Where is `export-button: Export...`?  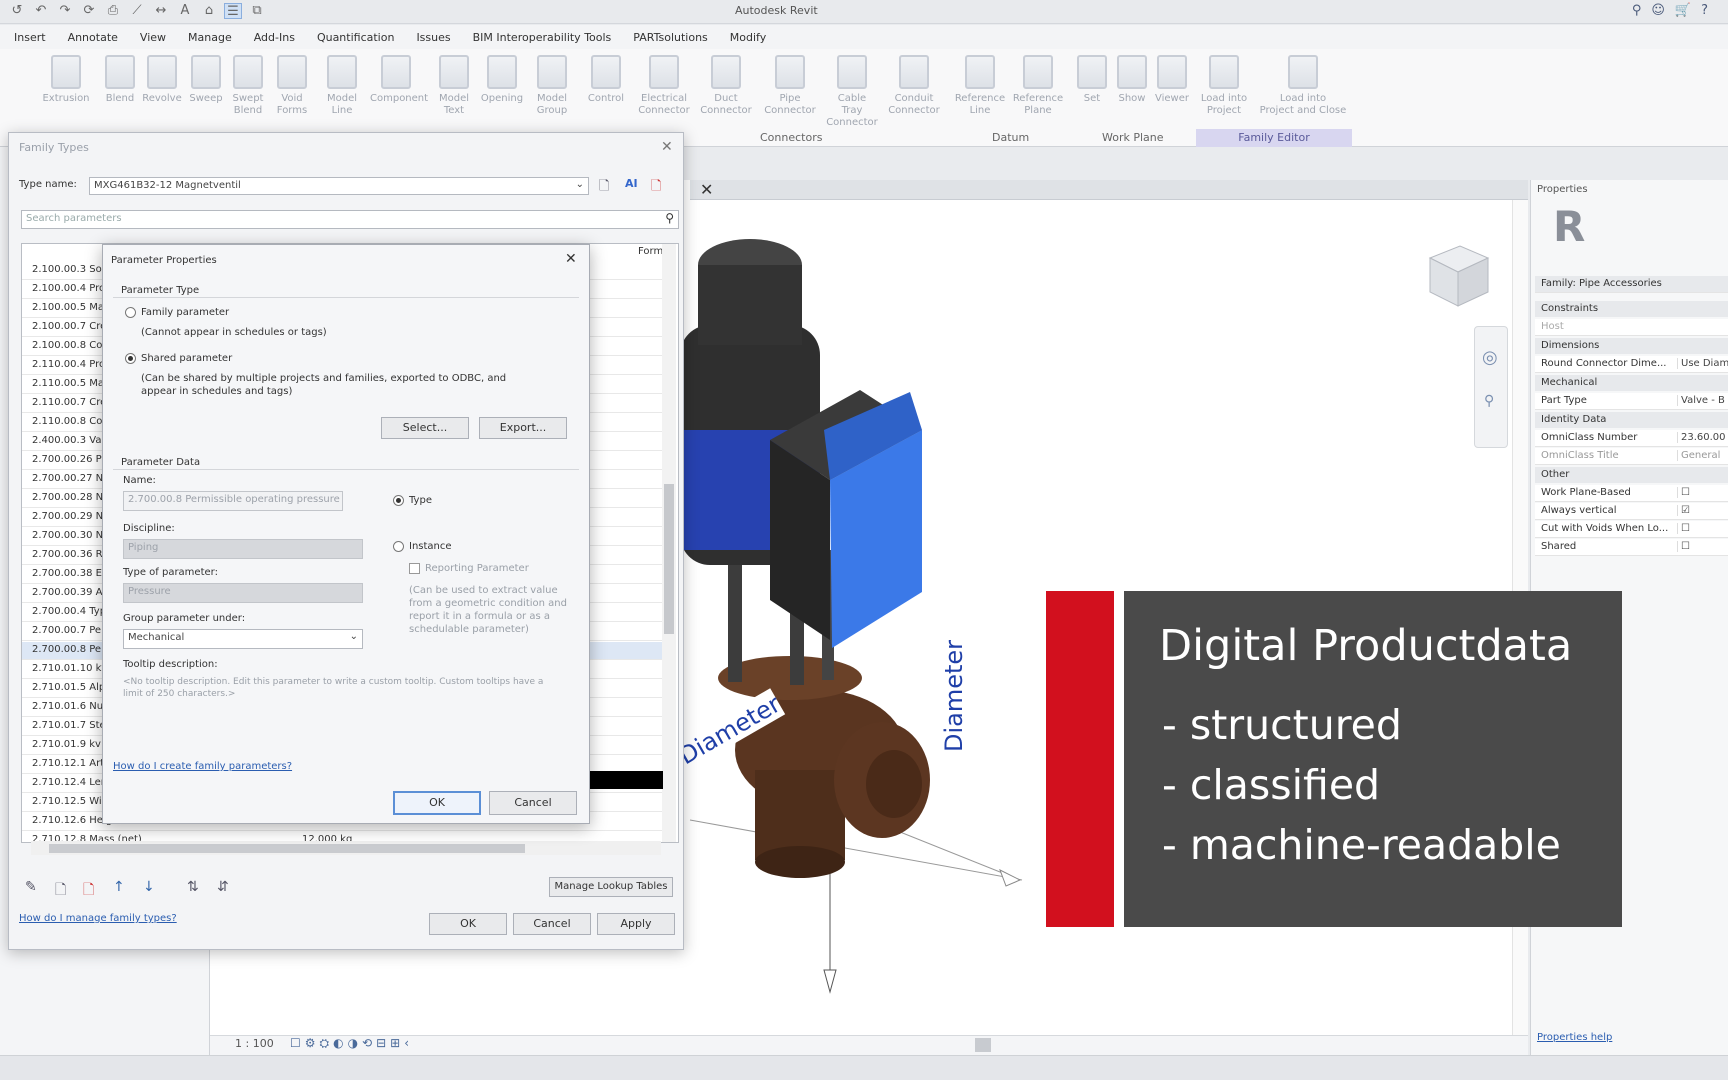
export-button: Export... is located at coordinates (523, 428).